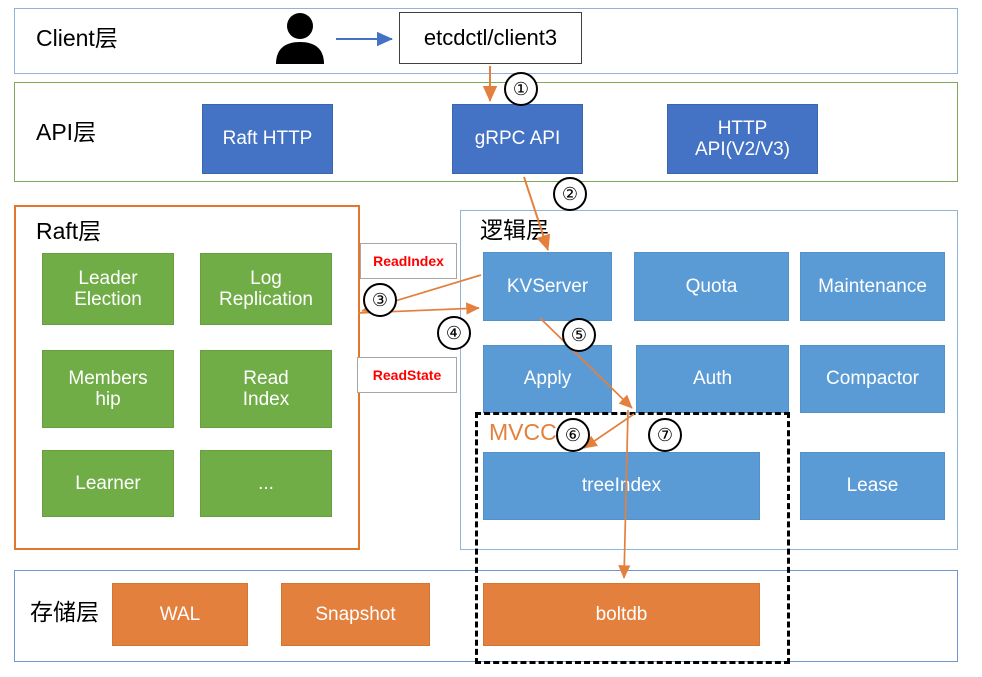 The width and height of the screenshot is (982, 677). Describe the element at coordinates (523, 432) in the screenshot. I see `mvcc-label: MVCC` at that location.